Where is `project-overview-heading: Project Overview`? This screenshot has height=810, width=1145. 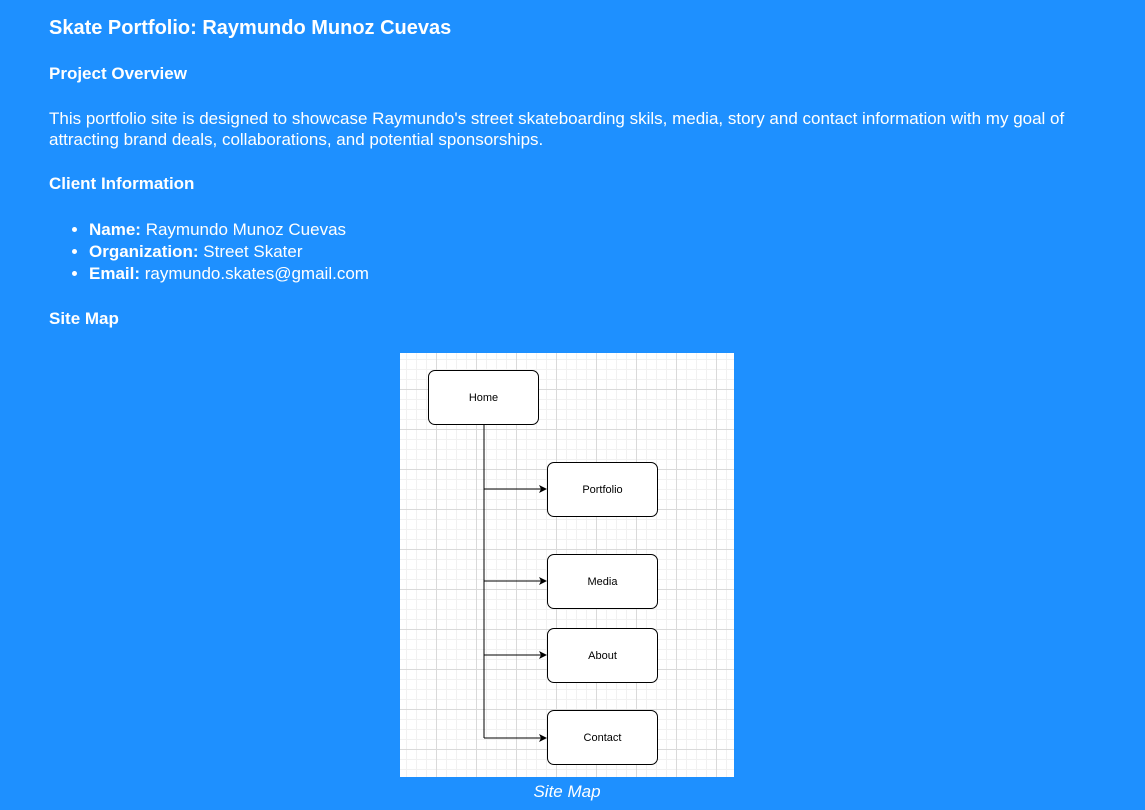
project-overview-heading: Project Overview is located at coordinates (118, 73).